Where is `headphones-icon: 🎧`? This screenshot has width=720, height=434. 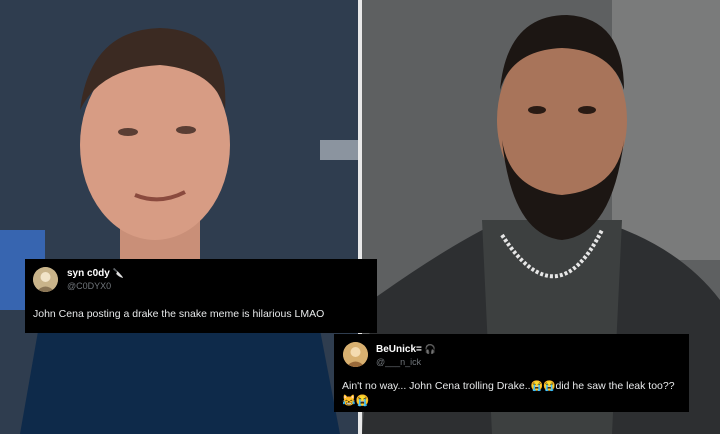 headphones-icon: 🎧 is located at coordinates (430, 349).